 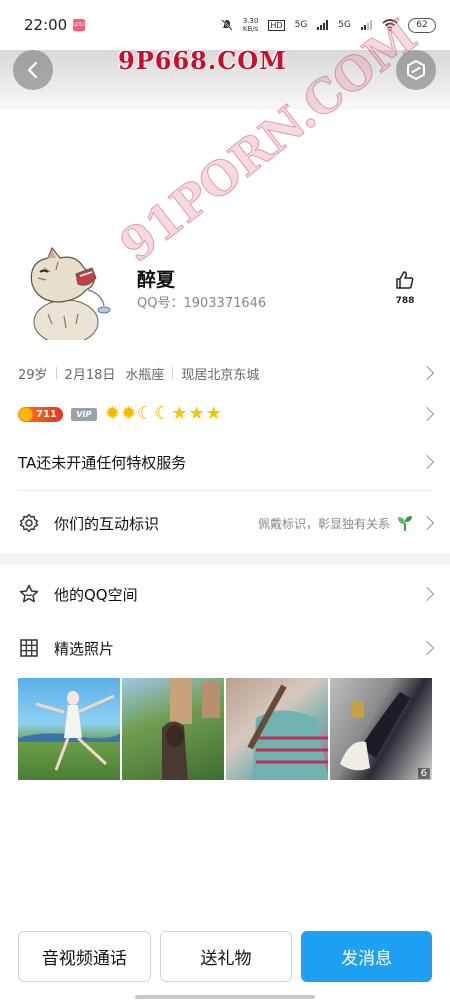 What do you see at coordinates (323, 25) in the screenshot?
I see `signal-icon` at bounding box center [323, 25].